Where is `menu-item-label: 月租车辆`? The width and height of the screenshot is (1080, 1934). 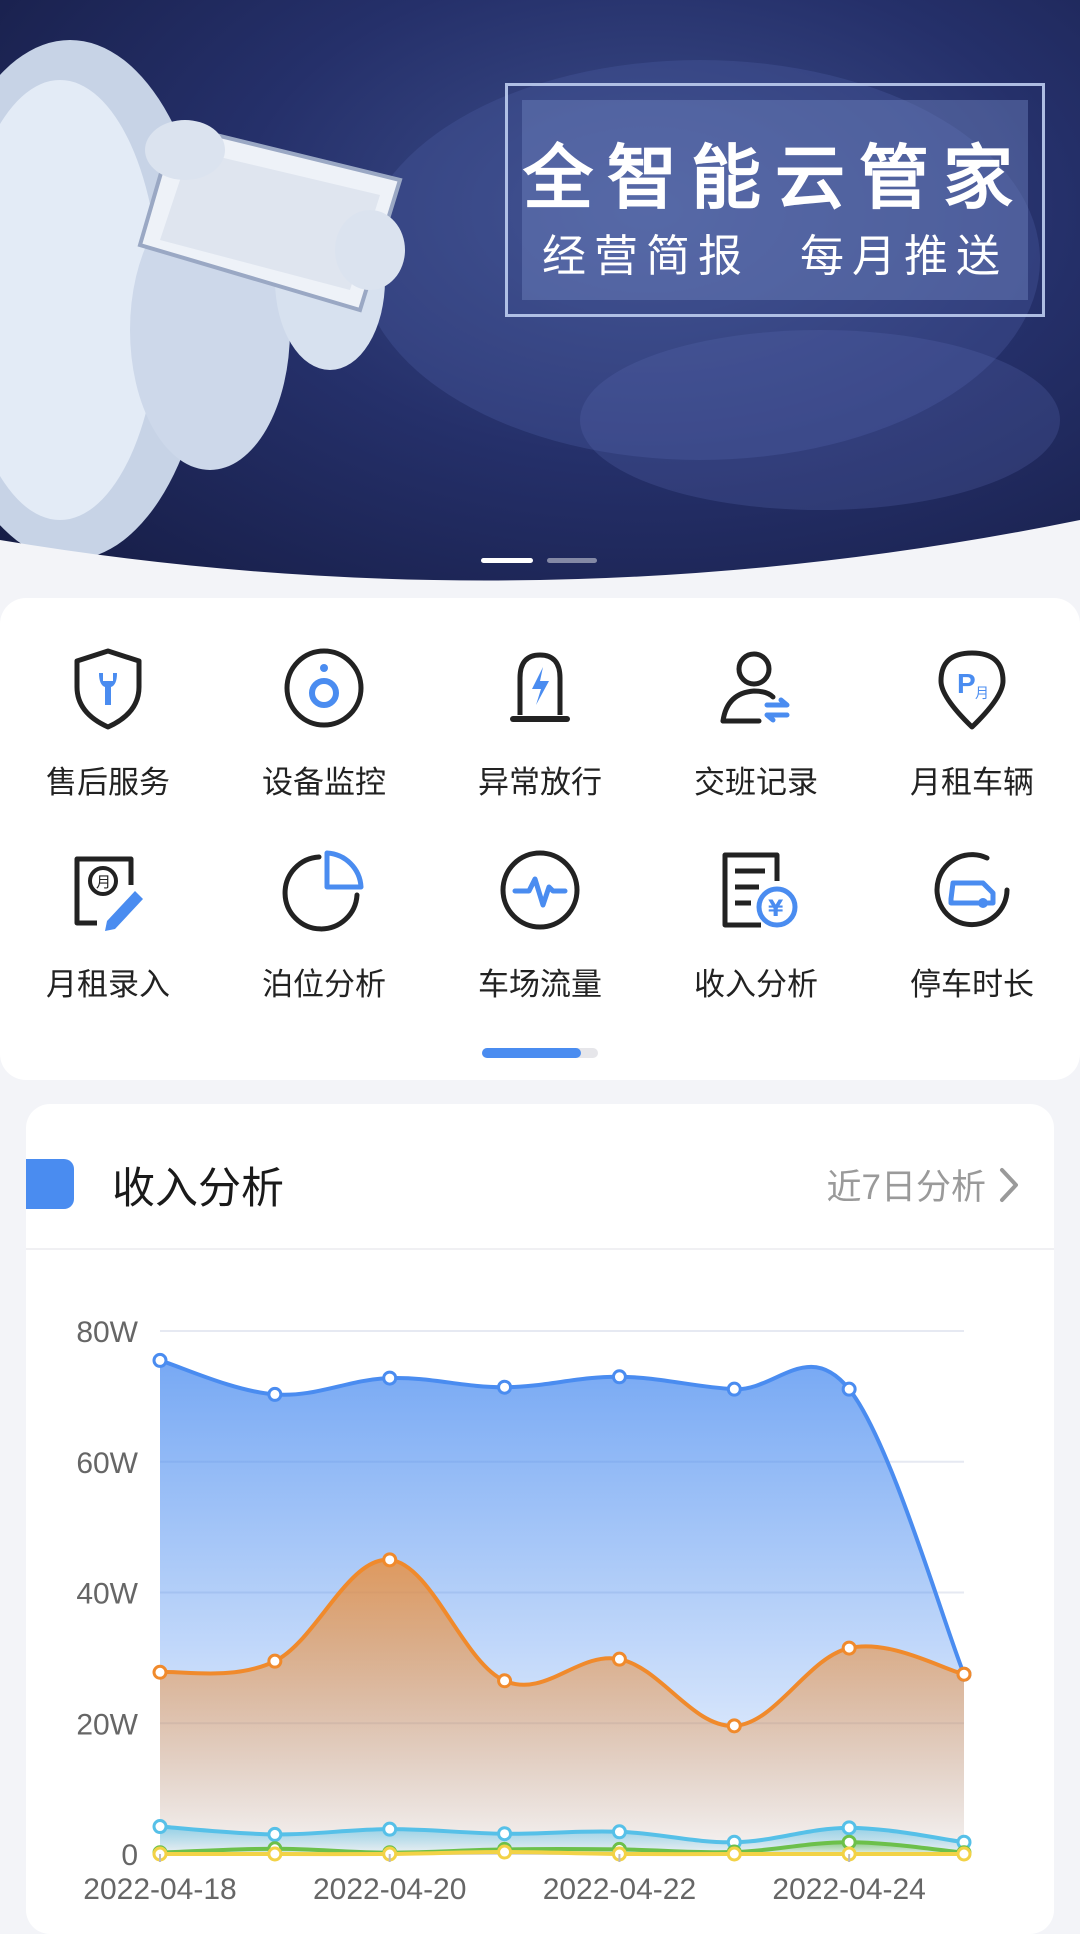
menu-item-label: 月租车辆 is located at coordinates (972, 782).